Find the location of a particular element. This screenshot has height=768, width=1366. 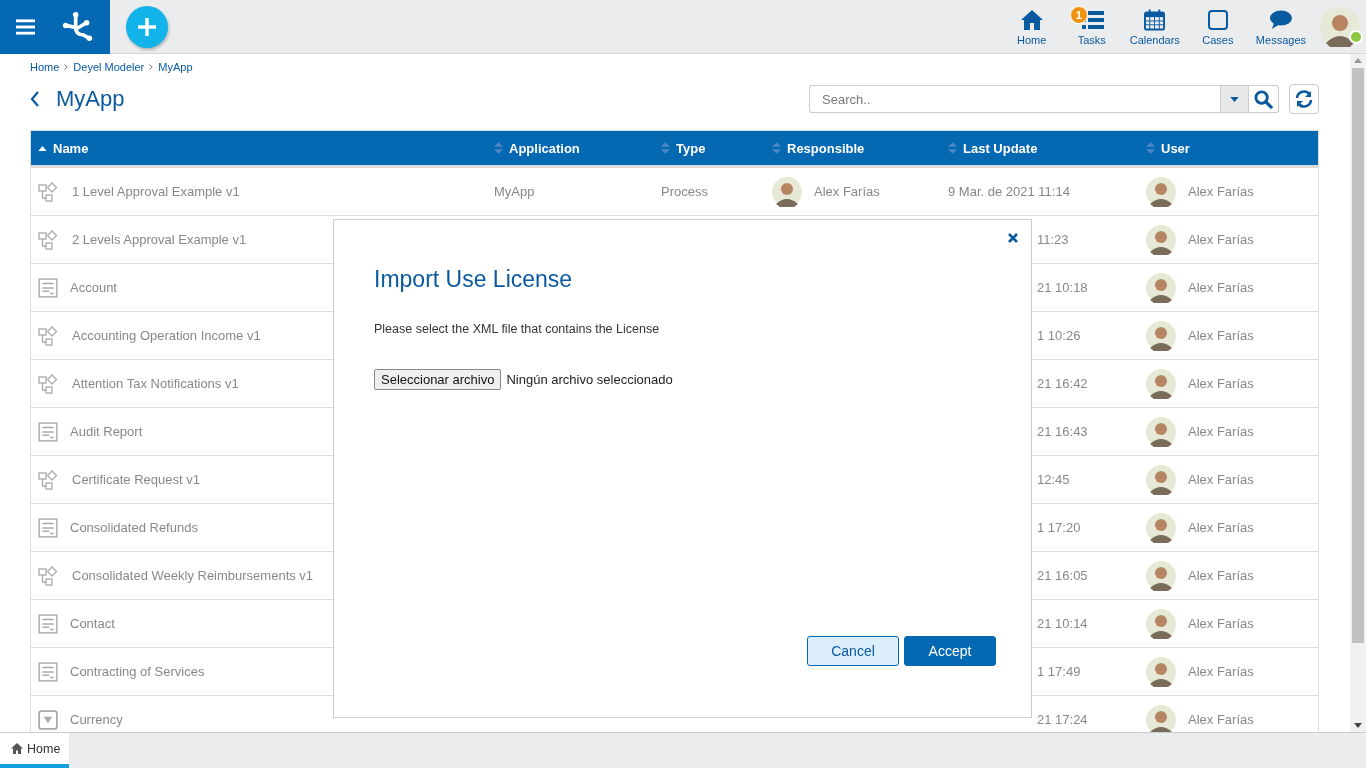

chevron-right-icon is located at coordinates (151, 67).